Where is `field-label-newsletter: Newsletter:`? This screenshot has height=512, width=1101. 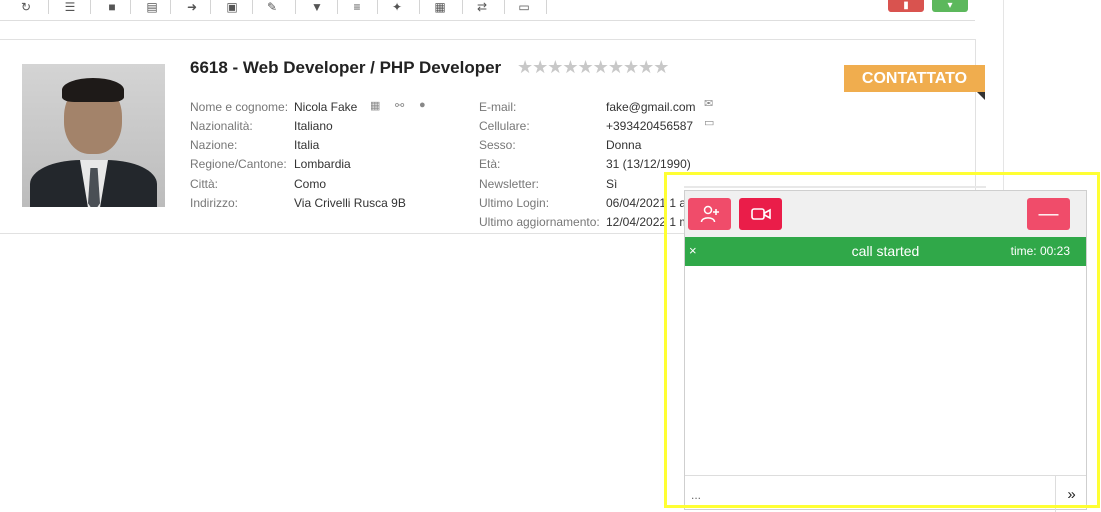
field-label-newsletter: Newsletter: is located at coordinates (509, 184).